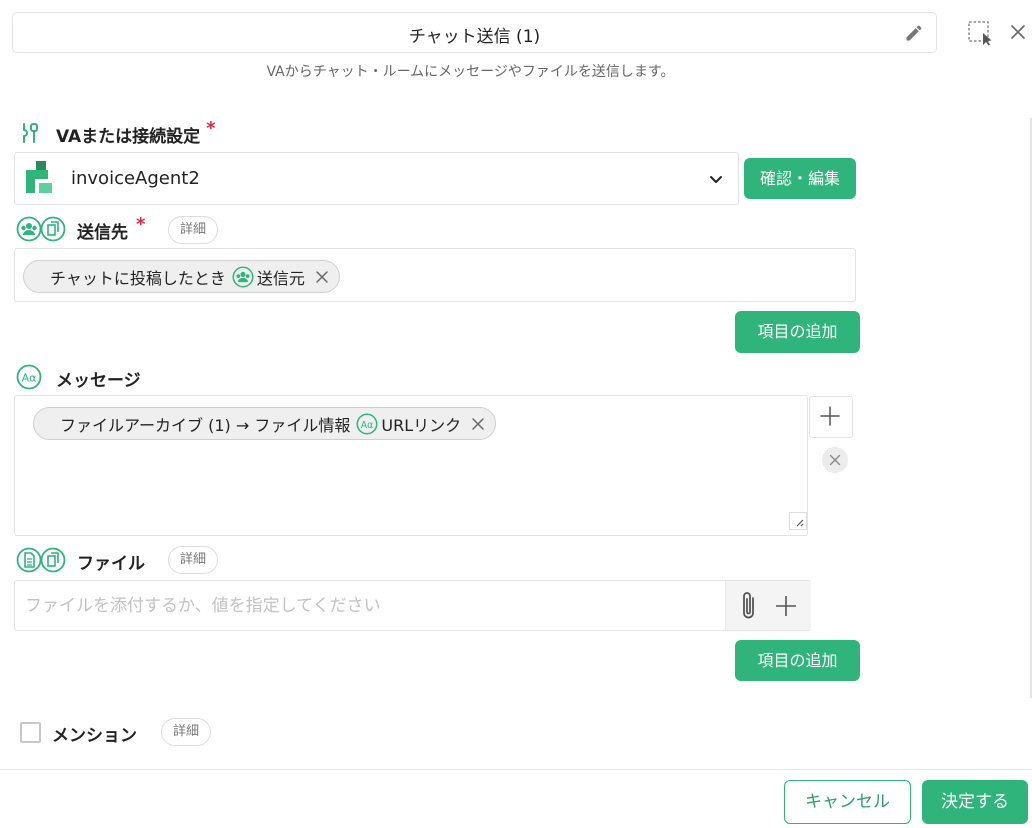  I want to click on pencil-icon, so click(914, 33).